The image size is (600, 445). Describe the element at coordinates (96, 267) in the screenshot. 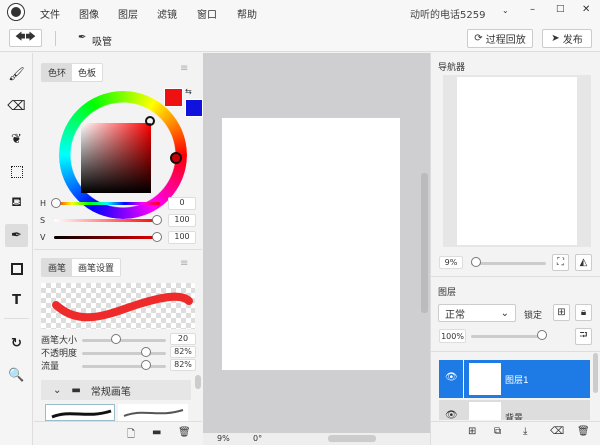

I see `tab-brush-settings: 画笔设置` at that location.